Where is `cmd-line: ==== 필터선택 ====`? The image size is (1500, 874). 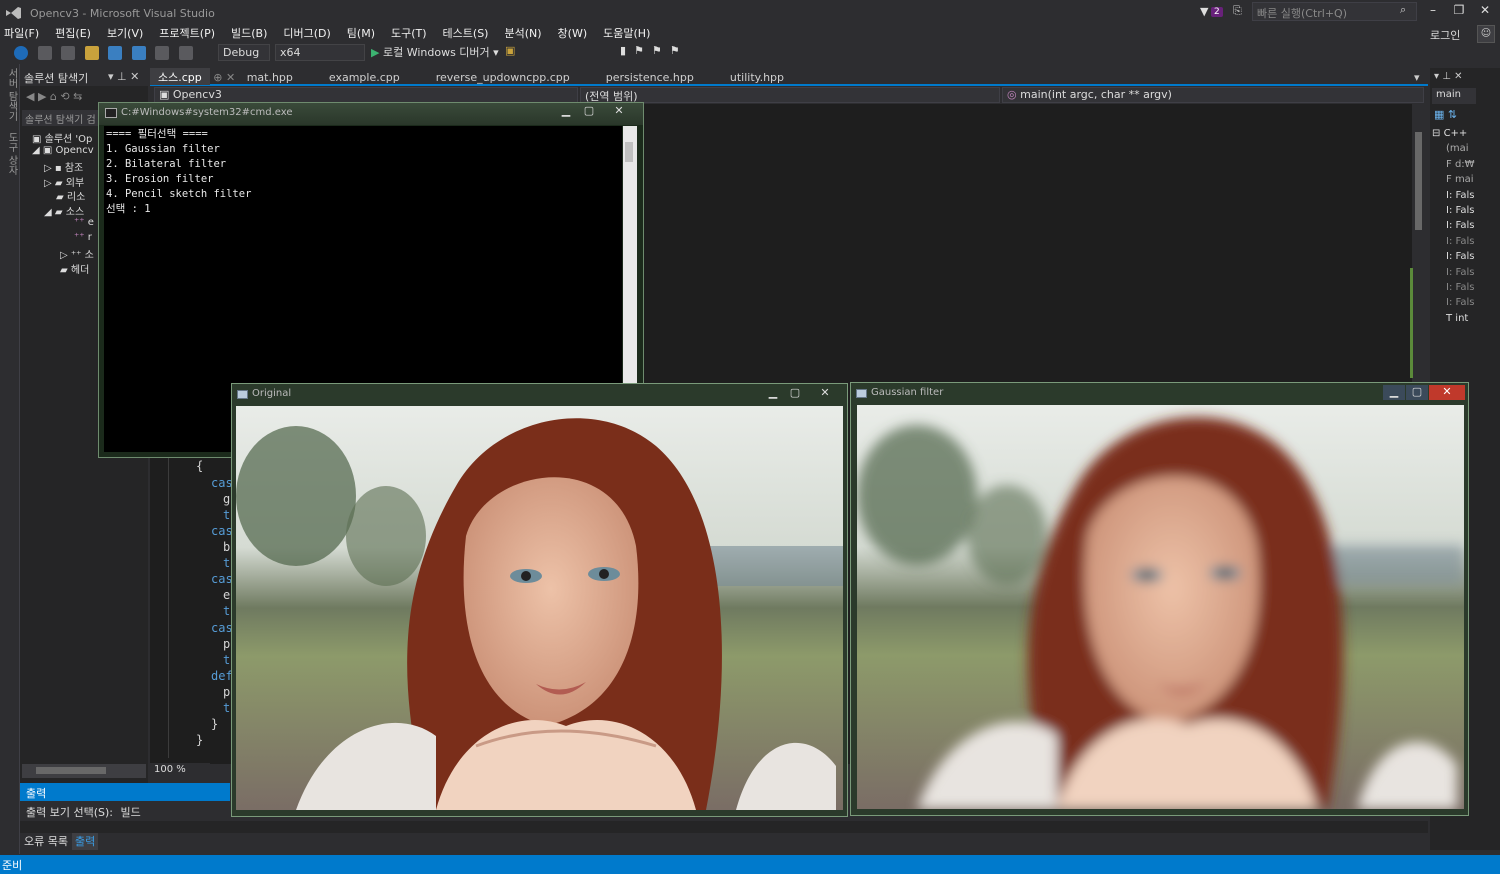
cmd-line: ==== 필터선택 ==== is located at coordinates (157, 134).